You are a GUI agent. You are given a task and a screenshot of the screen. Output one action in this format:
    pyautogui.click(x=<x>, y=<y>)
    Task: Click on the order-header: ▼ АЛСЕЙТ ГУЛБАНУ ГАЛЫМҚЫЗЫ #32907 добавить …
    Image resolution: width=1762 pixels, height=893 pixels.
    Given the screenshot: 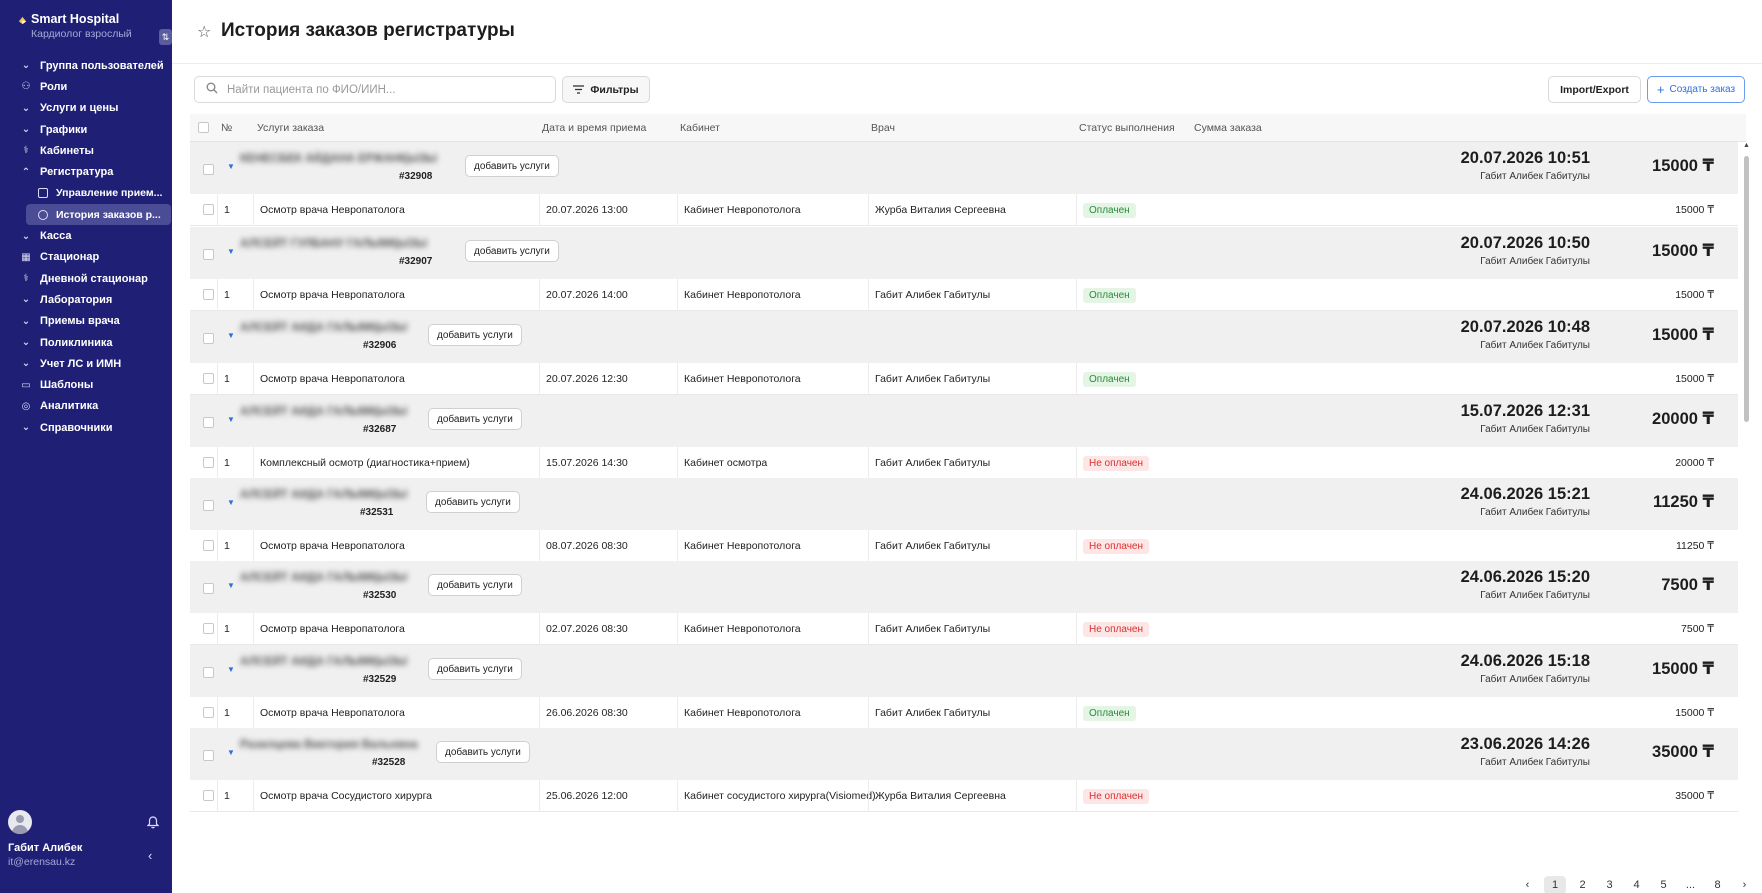 What is the action you would take?
    pyautogui.click(x=964, y=253)
    